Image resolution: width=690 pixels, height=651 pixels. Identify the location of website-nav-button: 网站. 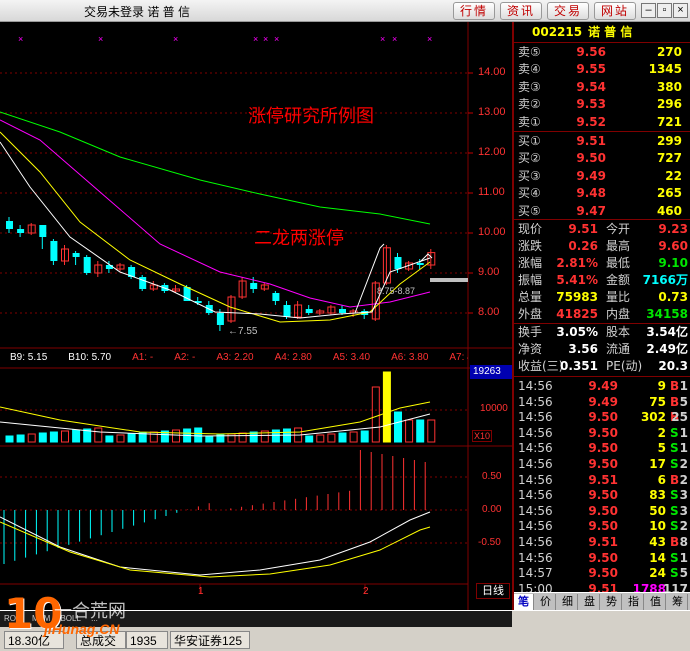
(615, 11).